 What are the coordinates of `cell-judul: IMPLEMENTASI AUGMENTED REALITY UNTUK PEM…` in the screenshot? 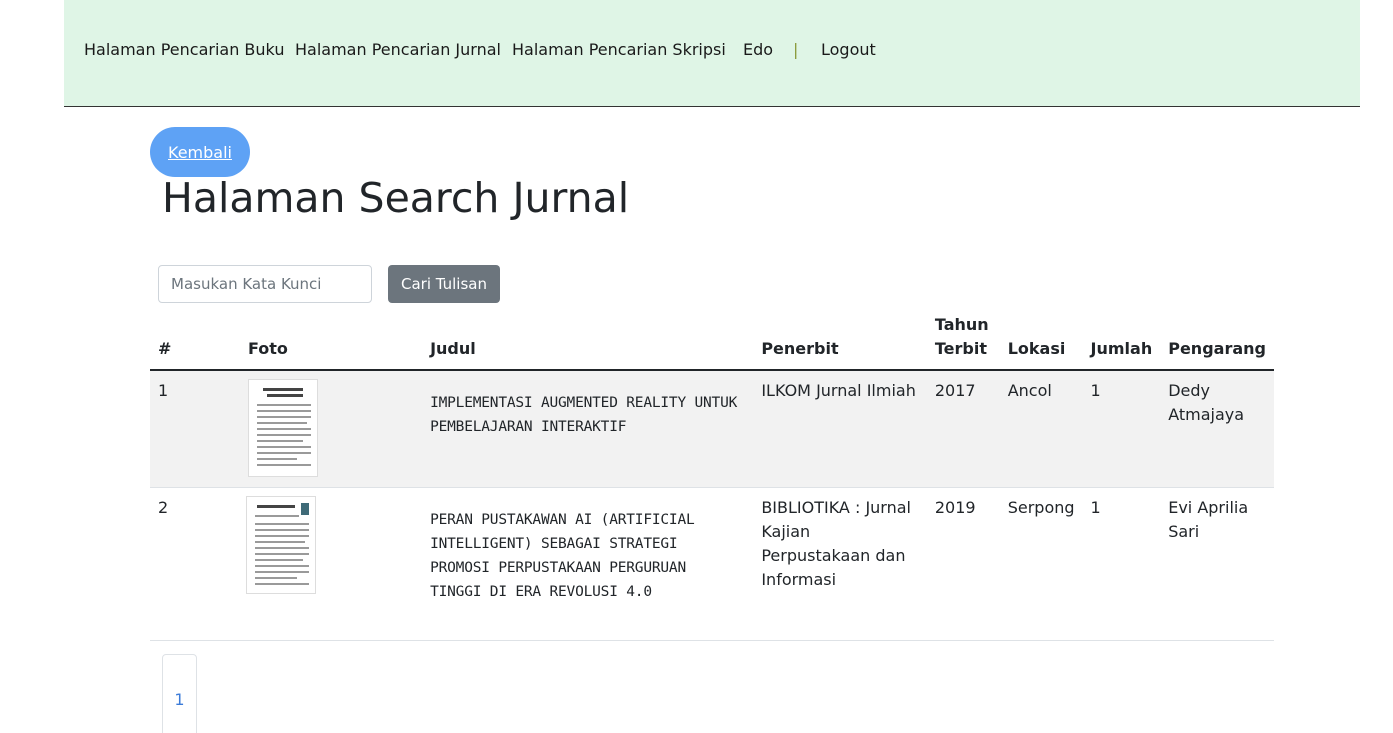 It's located at (588, 429).